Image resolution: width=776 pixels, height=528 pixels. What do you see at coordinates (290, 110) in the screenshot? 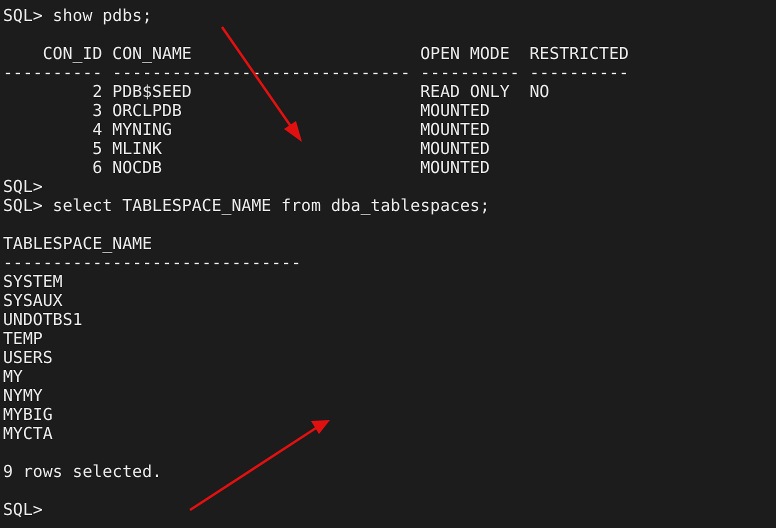
I see `terminal-line: 3 ORCLPDB MOUNTED` at bounding box center [290, 110].